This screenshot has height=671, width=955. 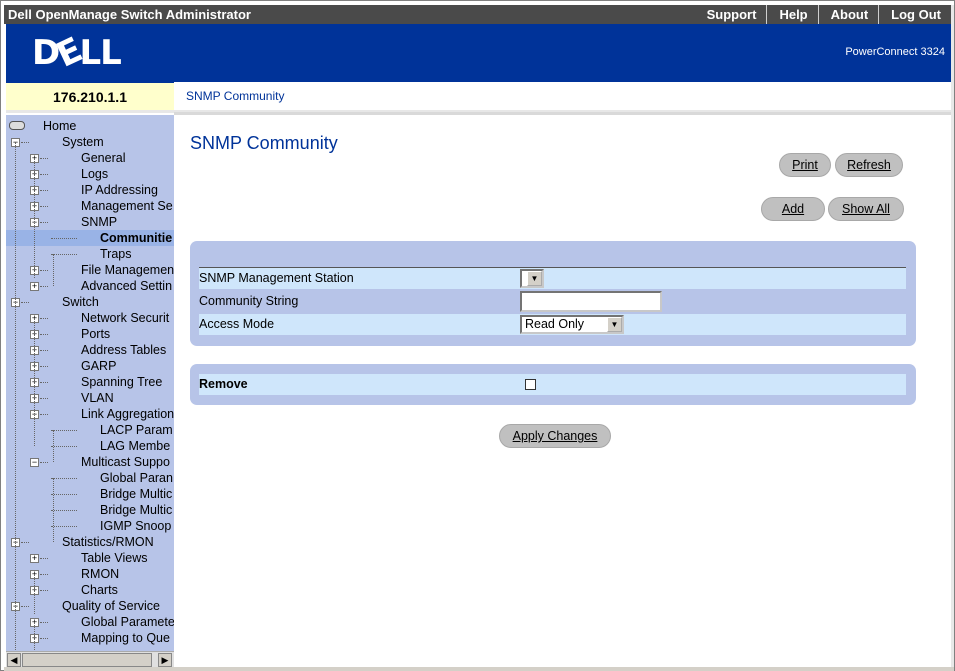 I want to click on tree-item-label: Spanning Tree, so click(x=122, y=382).